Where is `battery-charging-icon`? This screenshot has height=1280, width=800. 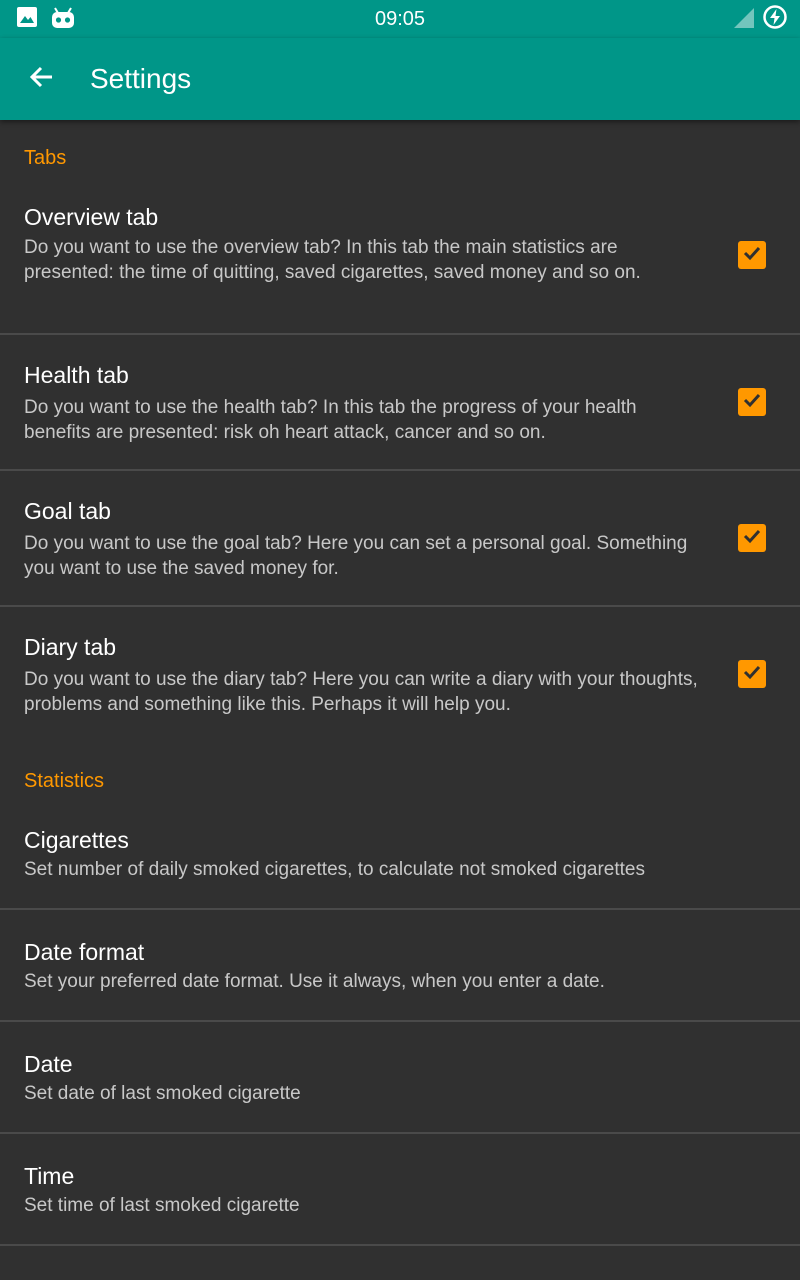 battery-charging-icon is located at coordinates (775, 19).